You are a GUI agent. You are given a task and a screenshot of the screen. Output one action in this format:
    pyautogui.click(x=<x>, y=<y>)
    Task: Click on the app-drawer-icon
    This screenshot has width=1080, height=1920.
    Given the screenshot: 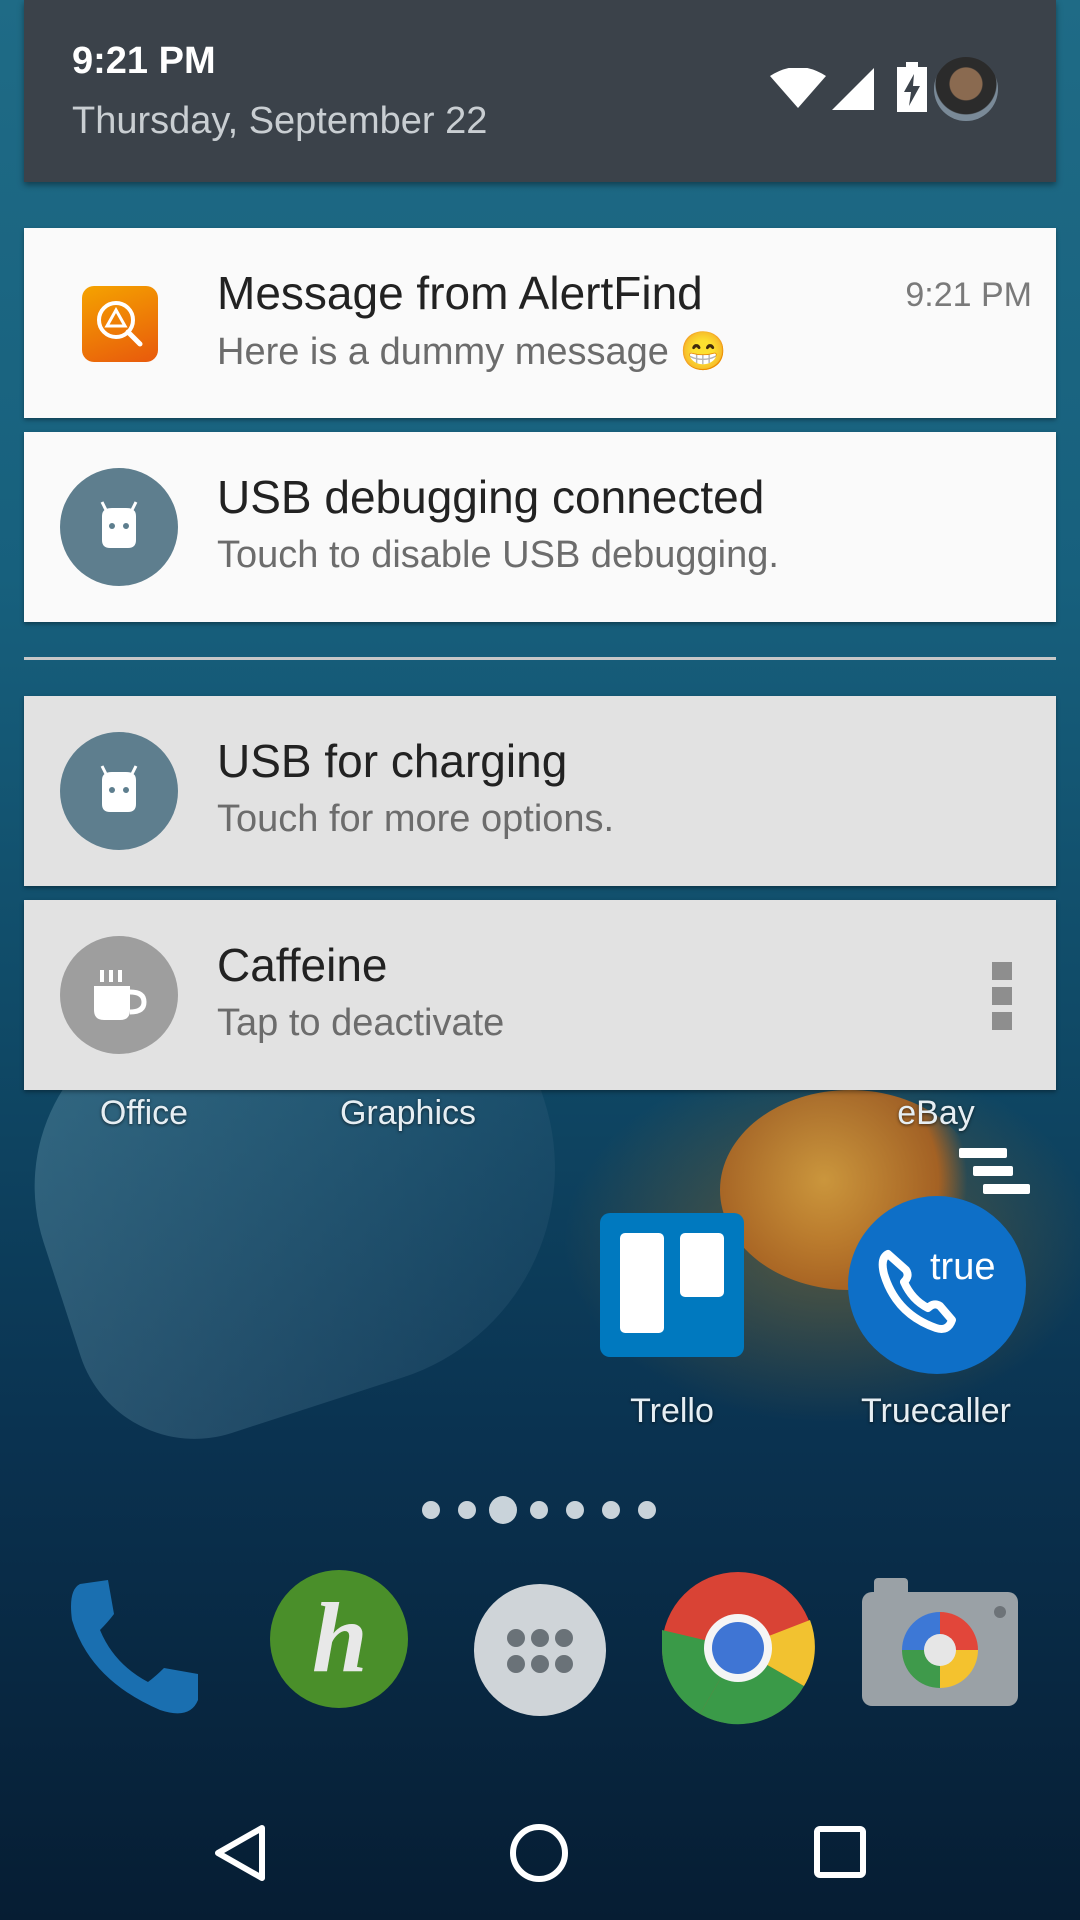 What is the action you would take?
    pyautogui.click(x=540, y=1650)
    